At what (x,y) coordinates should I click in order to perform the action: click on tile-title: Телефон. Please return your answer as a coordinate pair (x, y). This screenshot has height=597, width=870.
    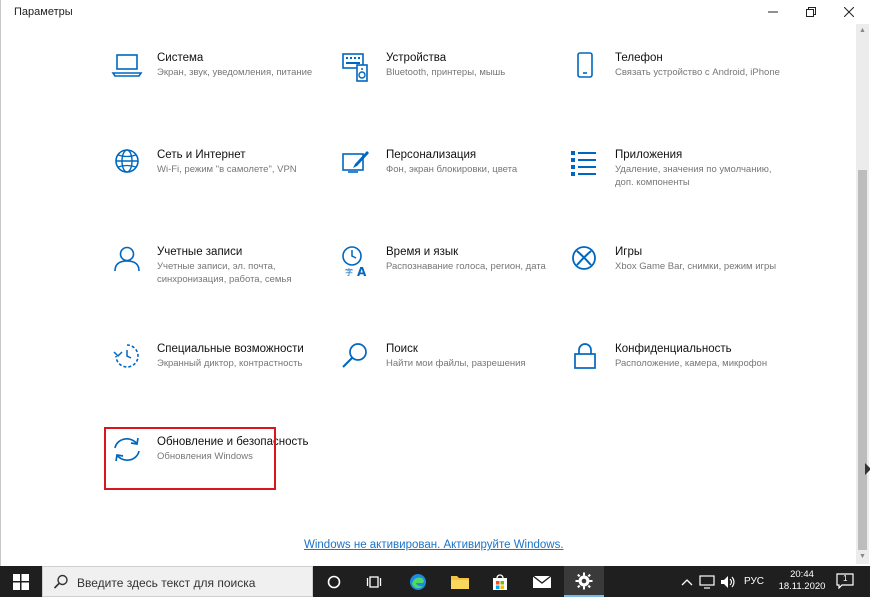
    Looking at the image, I should click on (639, 58).